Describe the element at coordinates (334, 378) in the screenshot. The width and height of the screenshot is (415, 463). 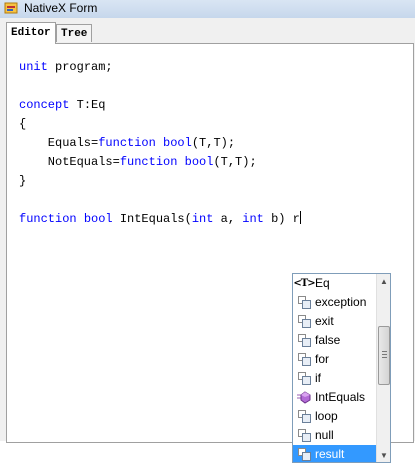
I see `autocomplete-item: if` at that location.